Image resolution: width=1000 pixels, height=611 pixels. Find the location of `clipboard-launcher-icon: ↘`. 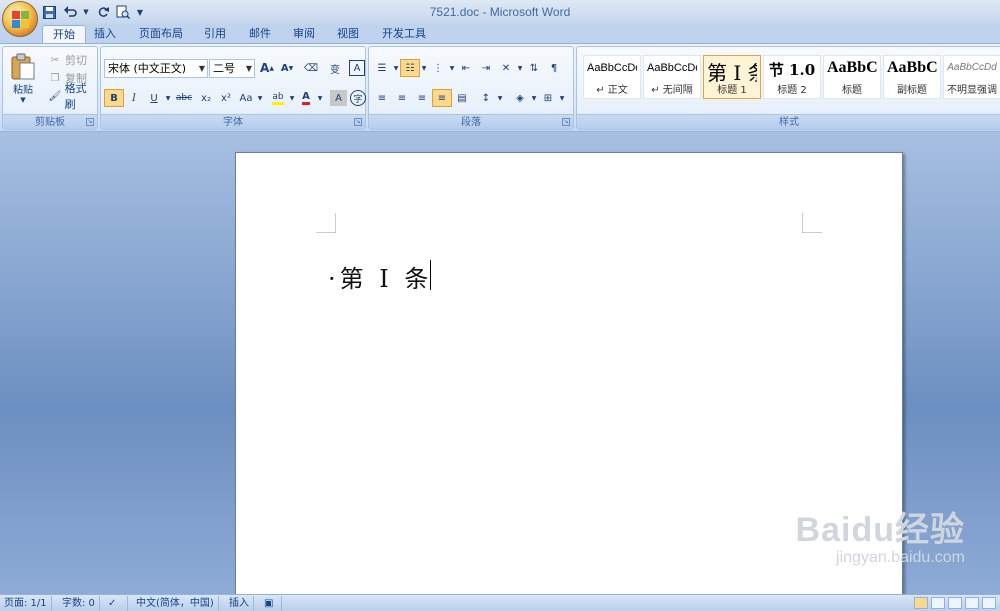

clipboard-launcher-icon: ↘ is located at coordinates (90, 122).